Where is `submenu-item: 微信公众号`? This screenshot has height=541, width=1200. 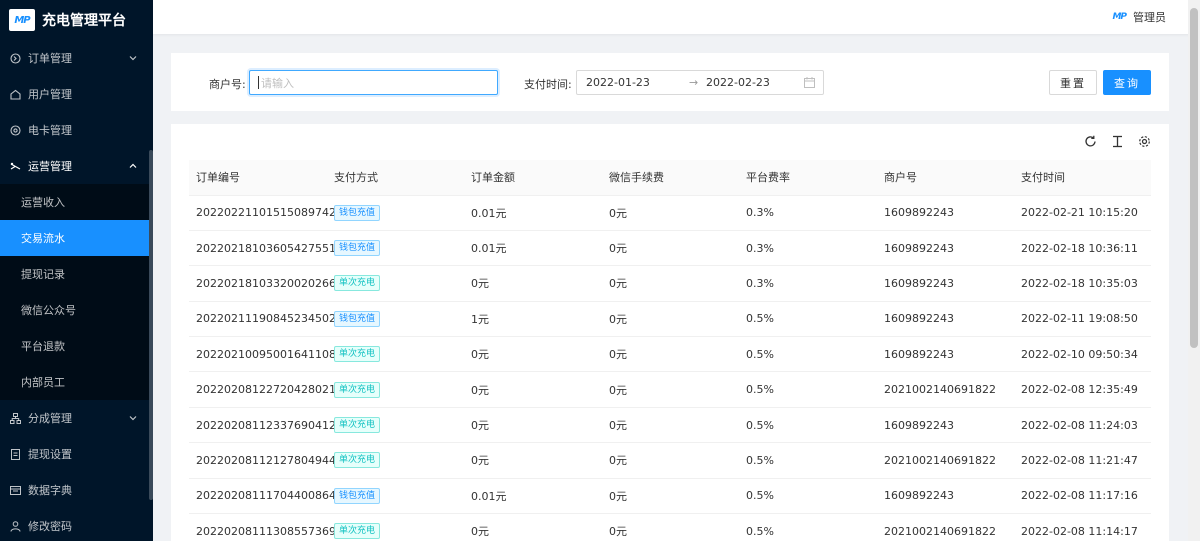 submenu-item: 微信公众号 is located at coordinates (76, 310).